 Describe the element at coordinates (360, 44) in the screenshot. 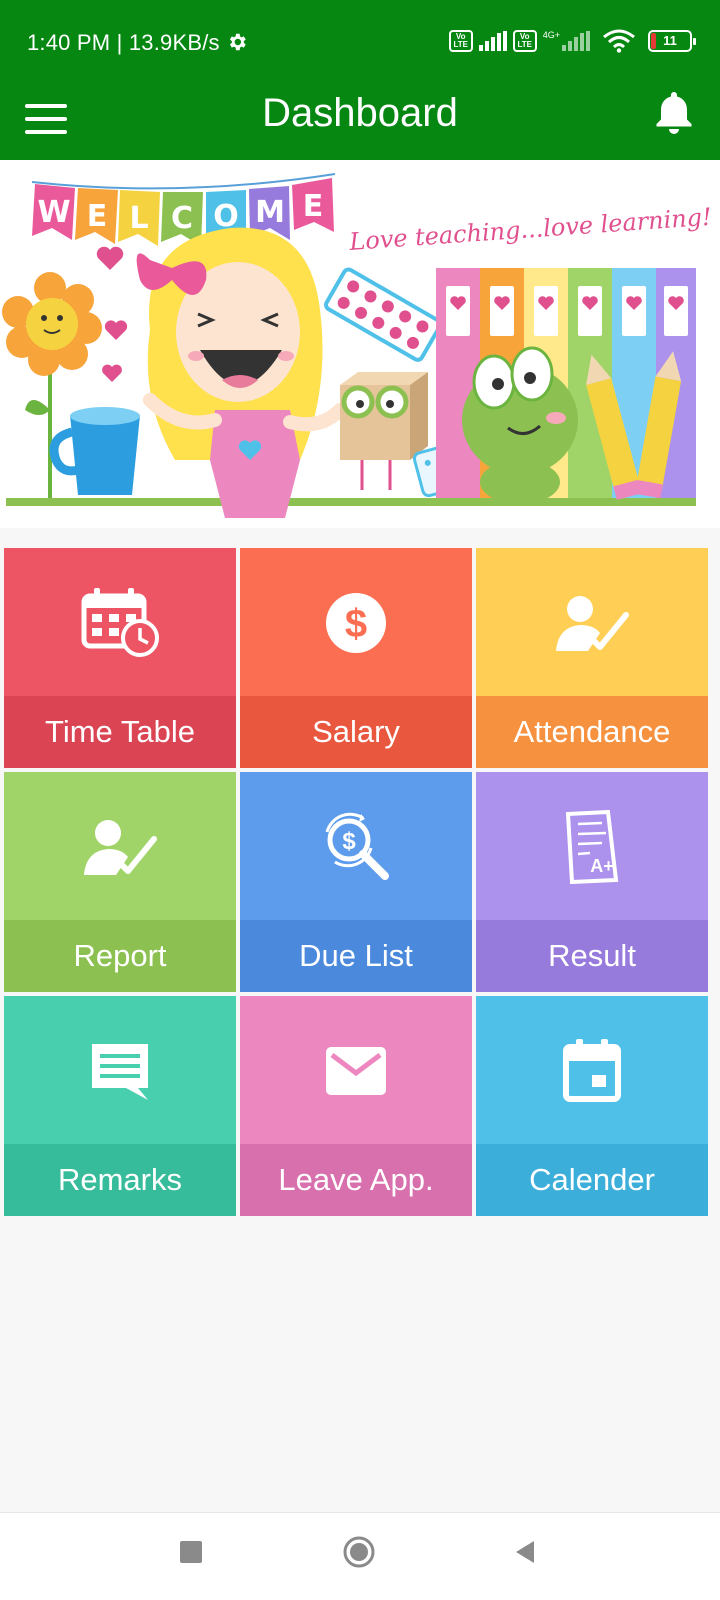

I see `status-bar: 1:40 PM | 13.9KB/s Vo LTE Vo LTE 4G+ 11` at that location.